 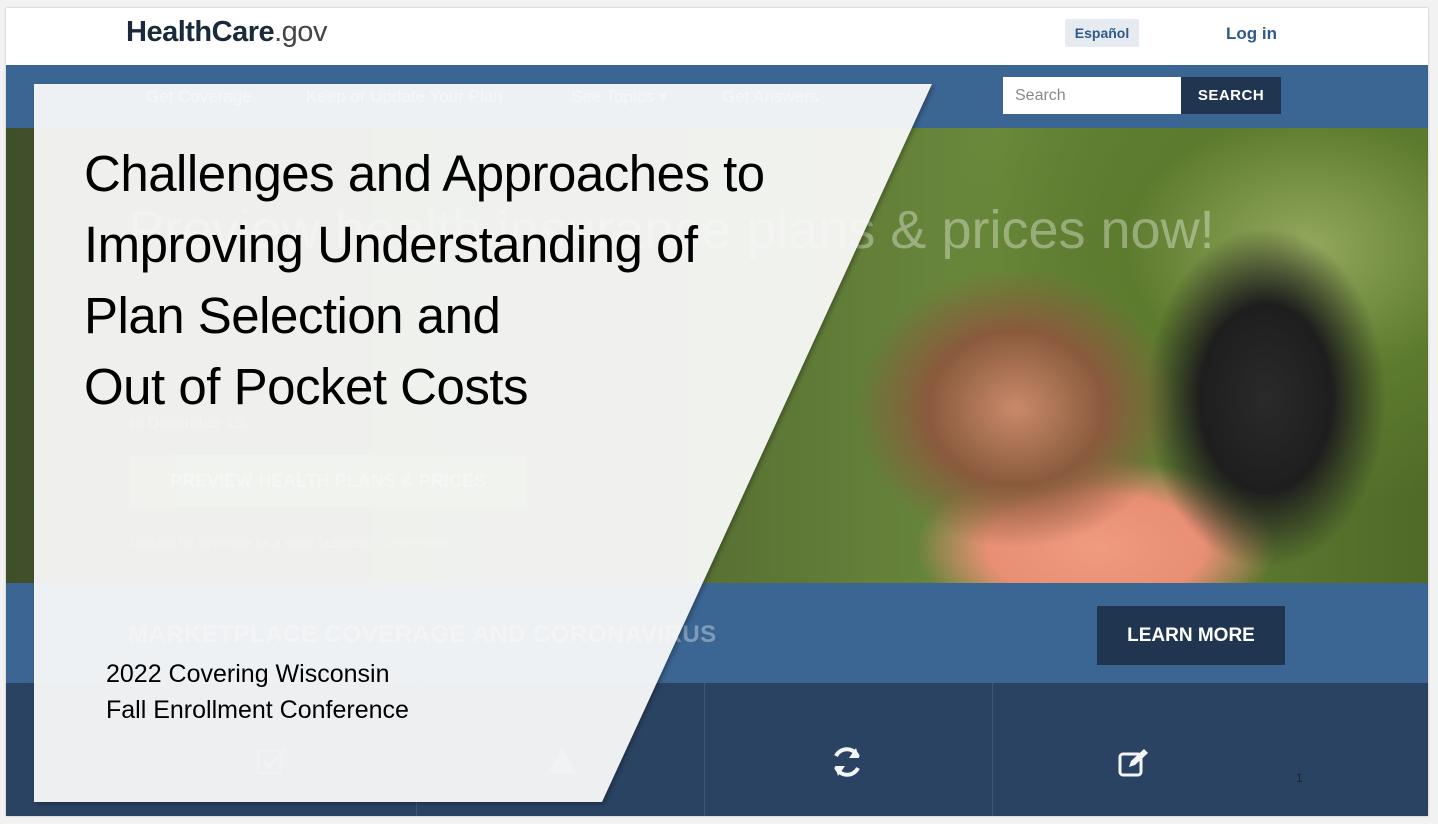 I want to click on healthcare-gov-logo: HealthCare.gov, so click(x=226, y=32).